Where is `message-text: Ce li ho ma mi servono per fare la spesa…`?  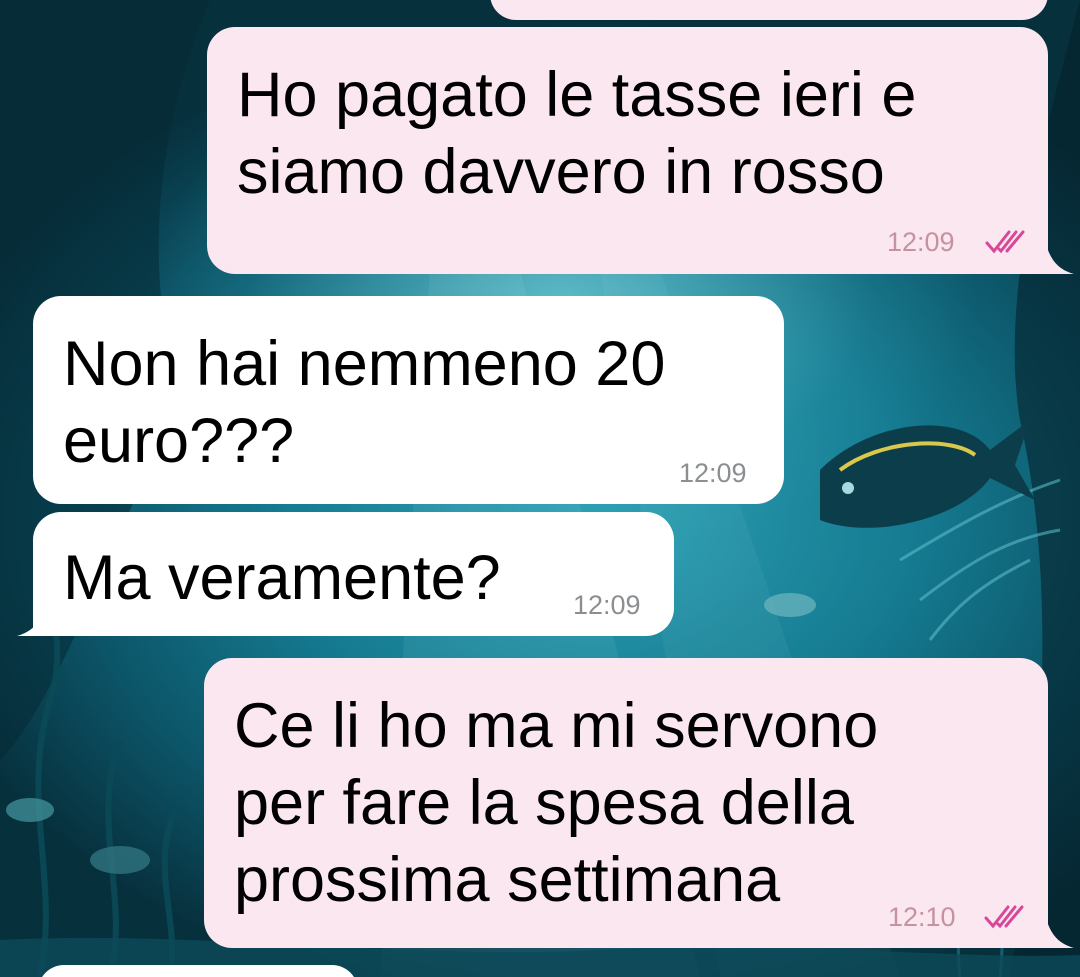 message-text: Ce li ho ma mi servono per fare la spesa… is located at coordinates (556, 803).